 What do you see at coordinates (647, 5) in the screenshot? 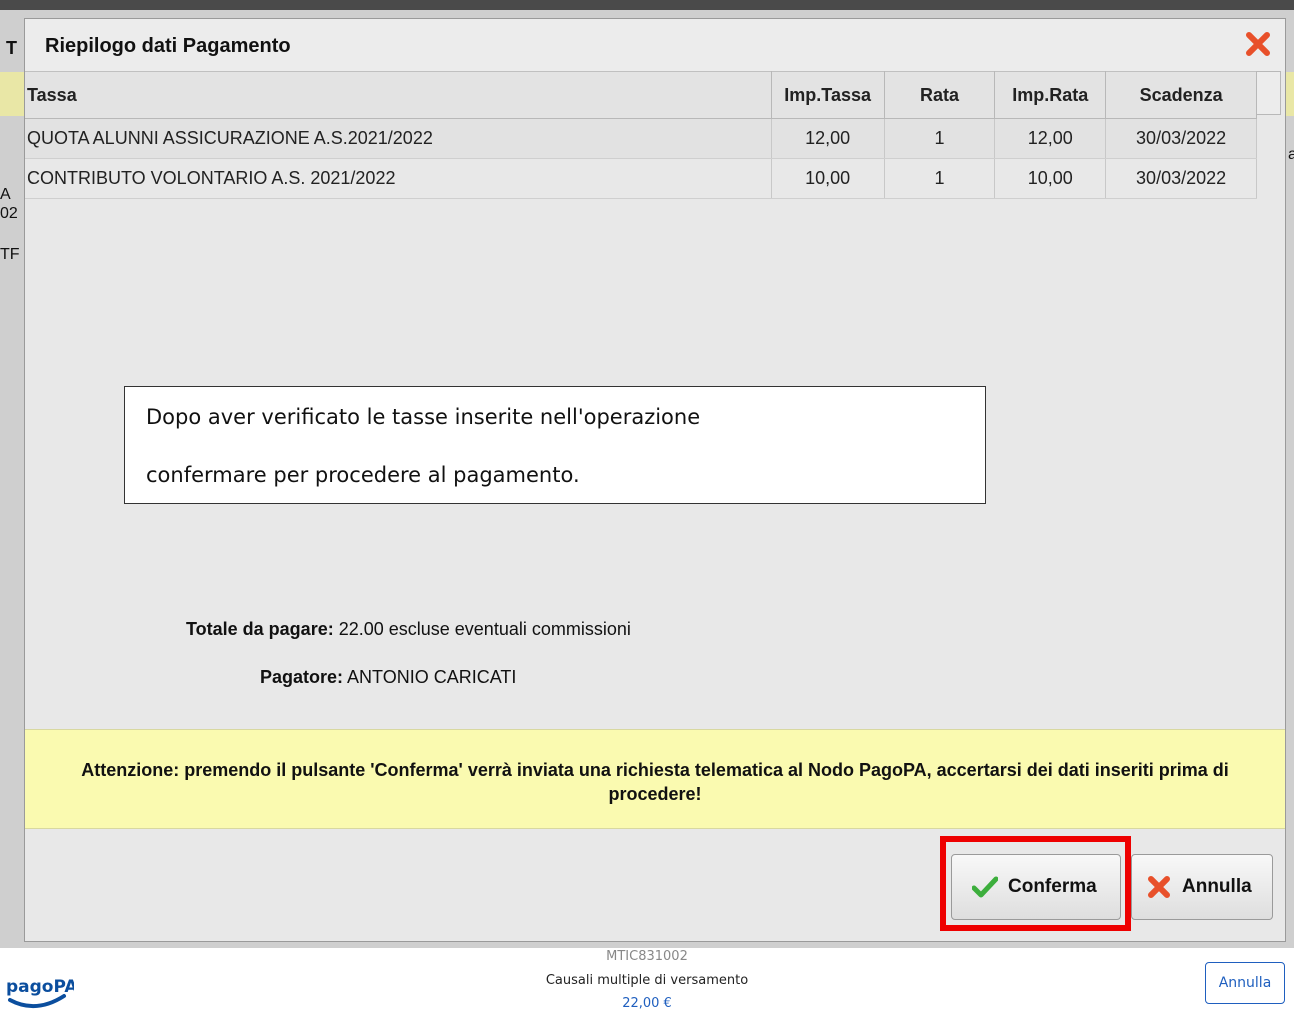
I see `background-topbar` at bounding box center [647, 5].